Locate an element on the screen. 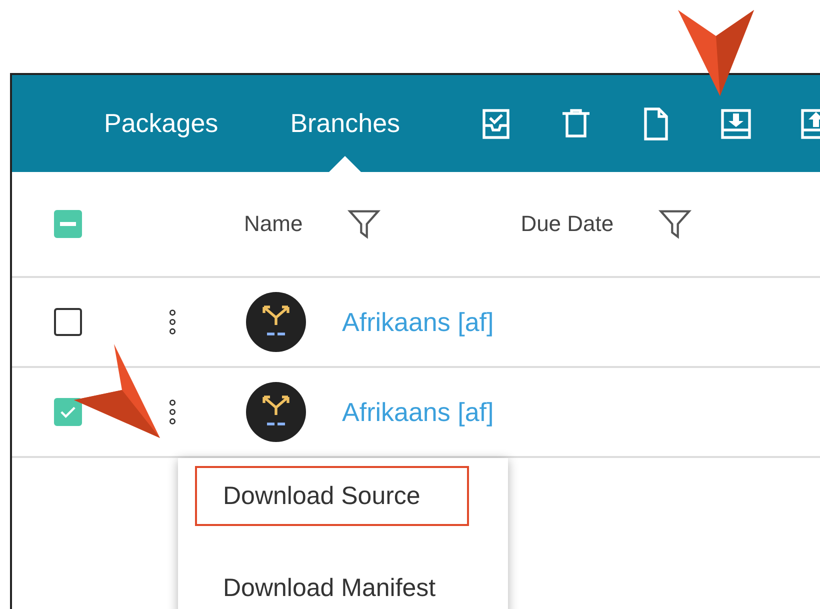 The height and width of the screenshot is (609, 820). tab: Branches is located at coordinates (345, 123).